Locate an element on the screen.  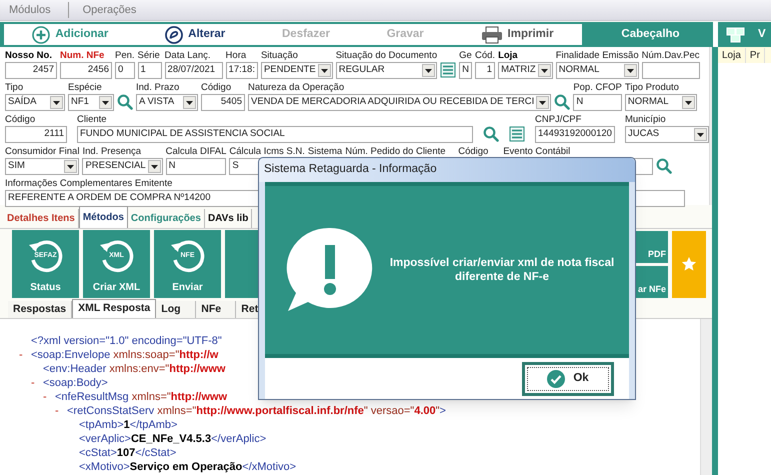
field-label: Informações Complementares Emitente is located at coordinates (89, 183).